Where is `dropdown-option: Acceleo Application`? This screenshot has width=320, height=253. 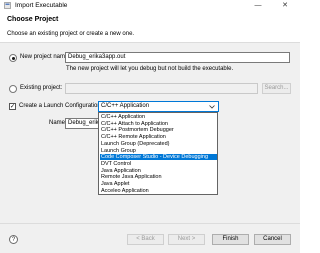 dropdown-option: Acceleo Application is located at coordinates (158, 191).